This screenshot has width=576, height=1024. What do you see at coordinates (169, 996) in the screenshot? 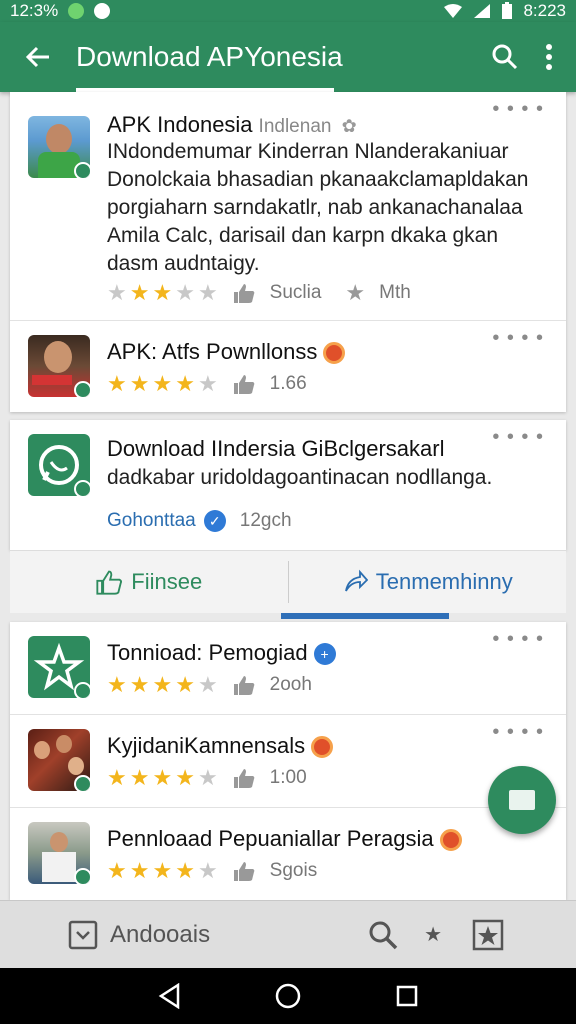
I see `nav-back-icon` at bounding box center [169, 996].